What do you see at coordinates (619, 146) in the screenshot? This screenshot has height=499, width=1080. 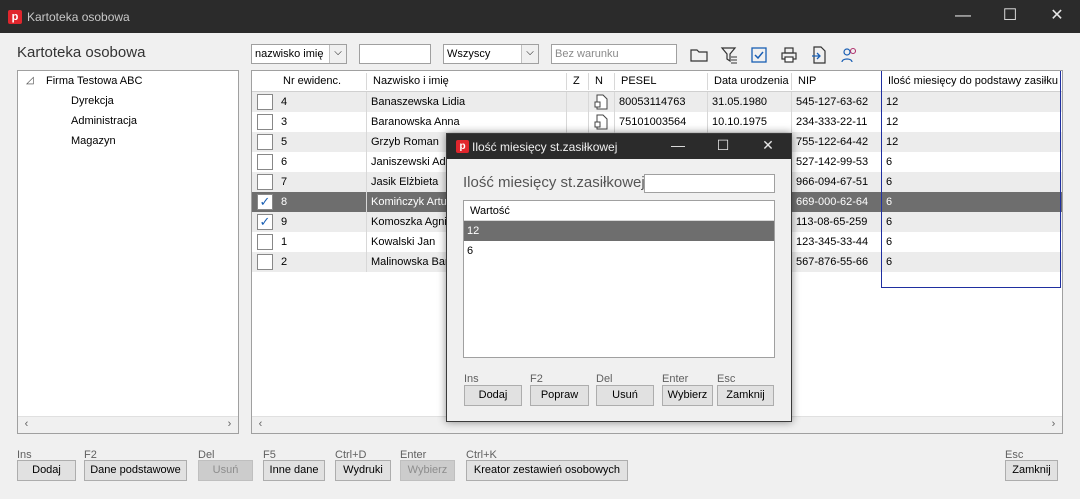 I see `dialog-title-bar: p Ilość miesięcy st.zasiłkowej — ☐ ✕` at bounding box center [619, 146].